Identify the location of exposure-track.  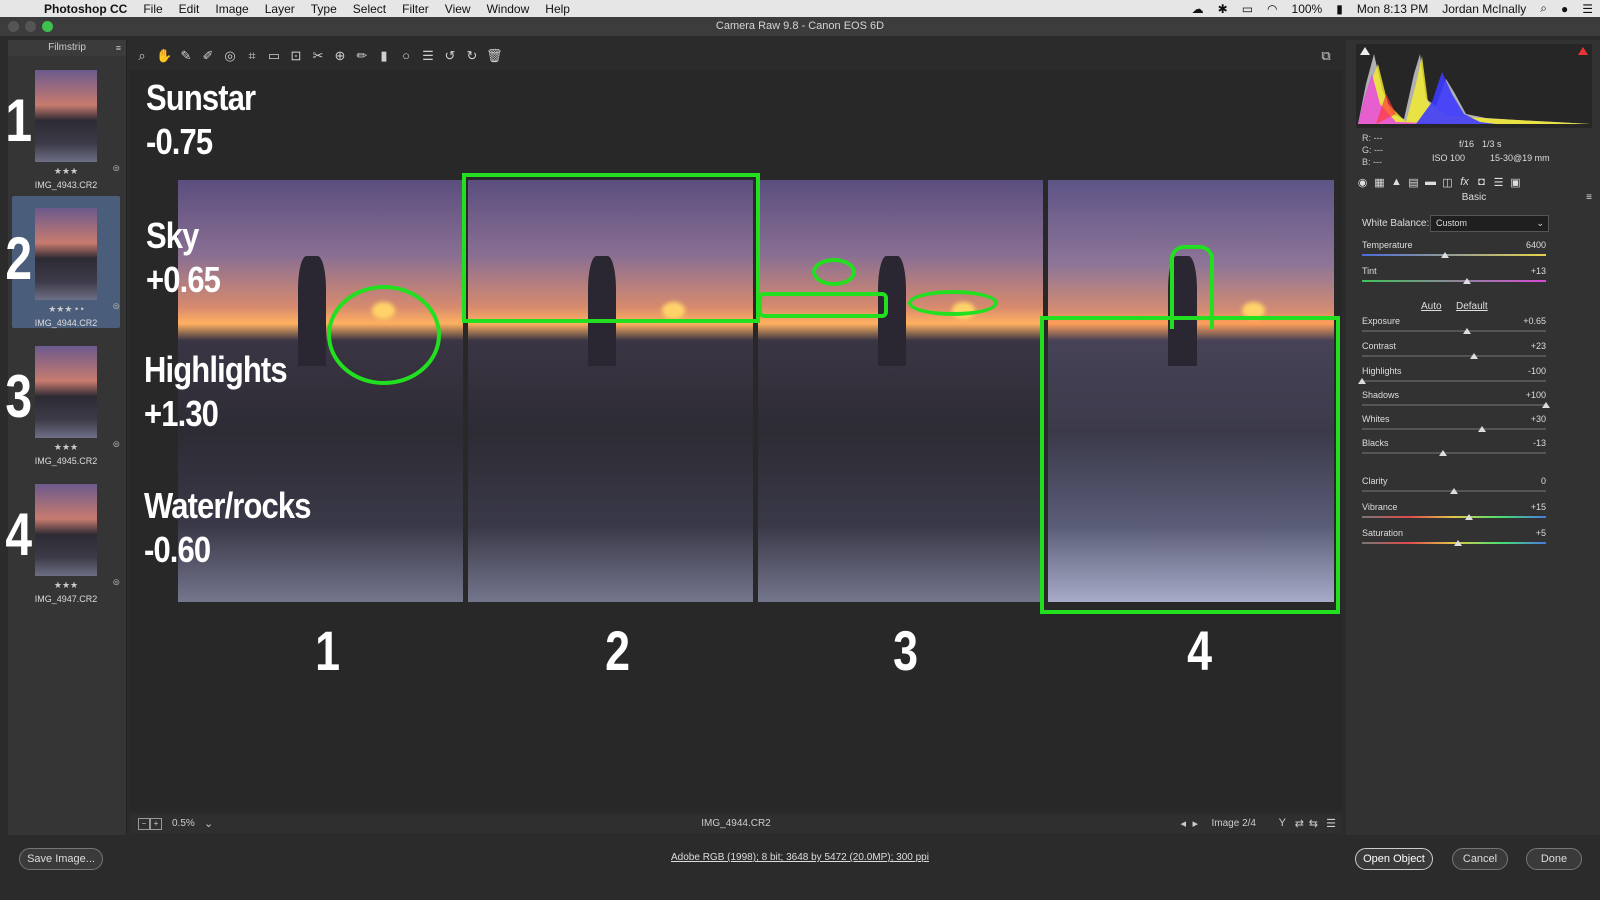
(1454, 331).